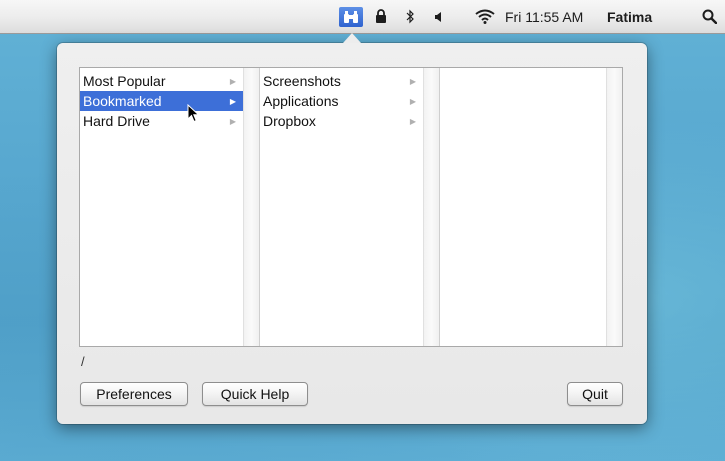 The width and height of the screenshot is (725, 461). Describe the element at coordinates (523, 207) in the screenshot. I see `column-3-list` at that location.